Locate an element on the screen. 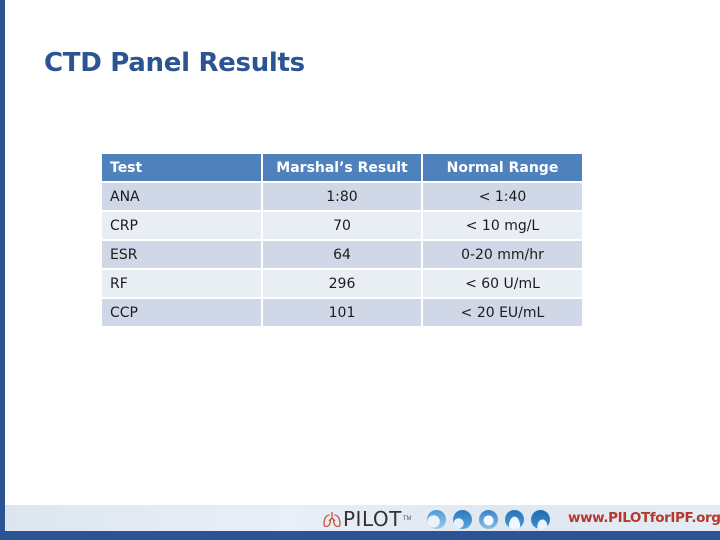 The height and width of the screenshot is (540, 720). cell-normal-range: 0-20 mm/hr is located at coordinates (502, 254).